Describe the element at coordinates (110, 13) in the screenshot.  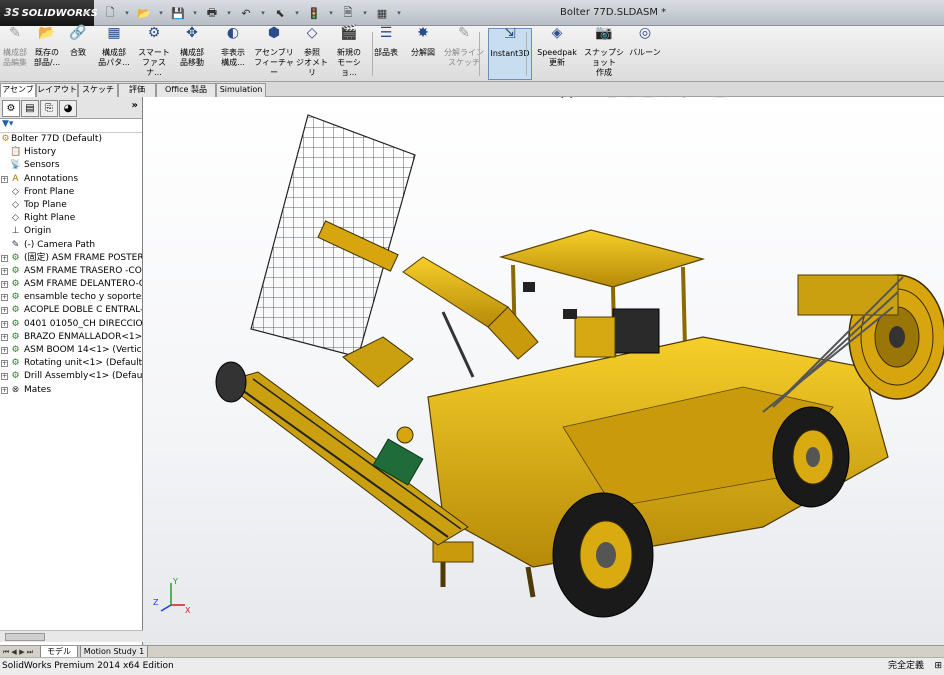
I see `new-icon: 🗋` at that location.